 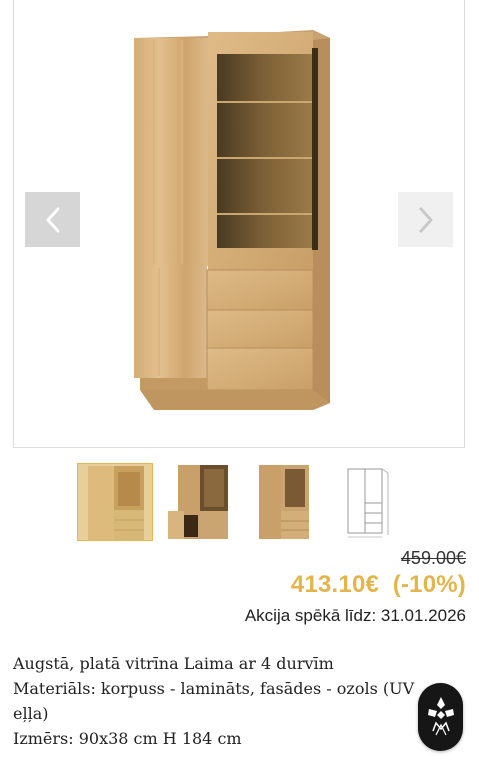 I want to click on thumbnail-open-doors-view, so click(x=198, y=502).